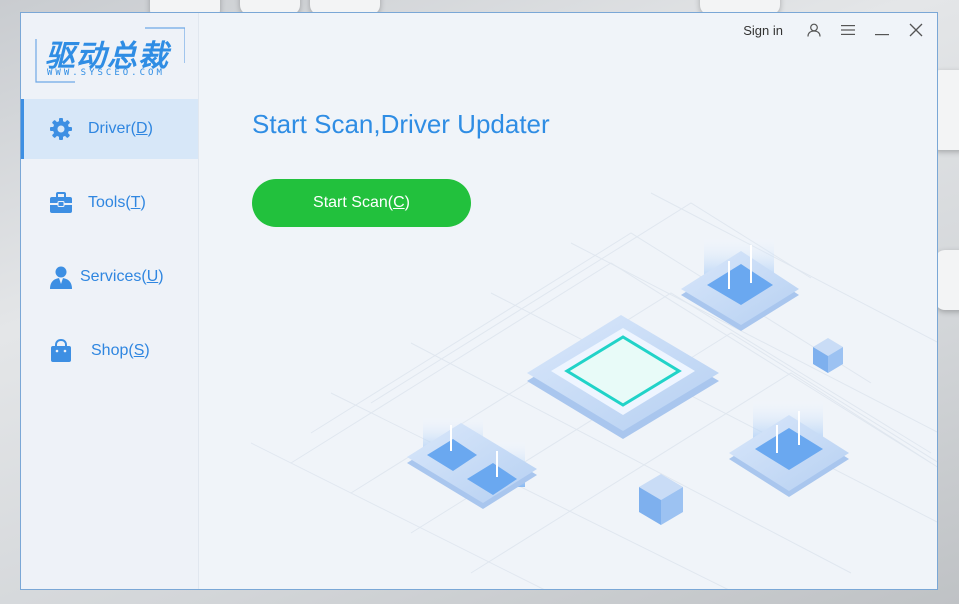 The height and width of the screenshot is (604, 959). What do you see at coordinates (763, 30) in the screenshot?
I see `sign-in-link: Sign in` at bounding box center [763, 30].